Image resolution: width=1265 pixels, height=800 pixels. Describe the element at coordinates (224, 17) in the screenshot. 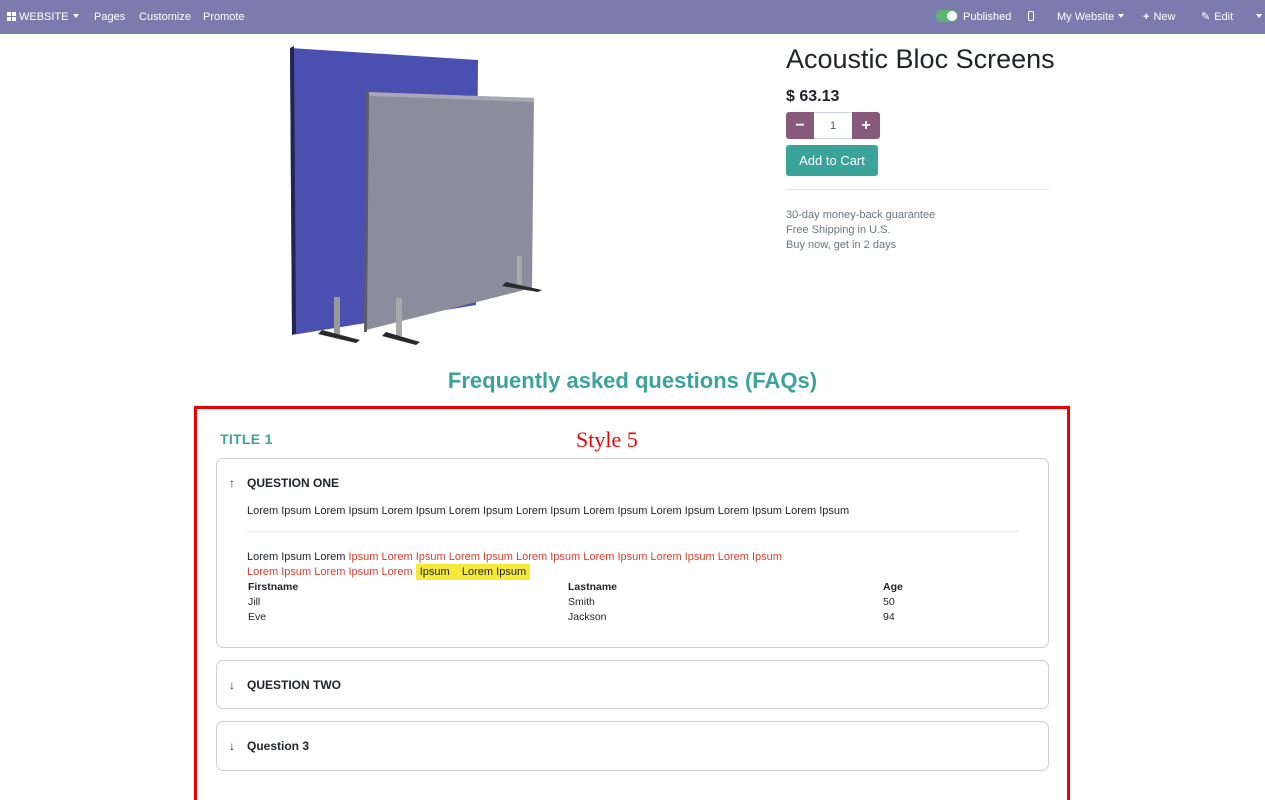

I see `promote-menu: Promote` at that location.